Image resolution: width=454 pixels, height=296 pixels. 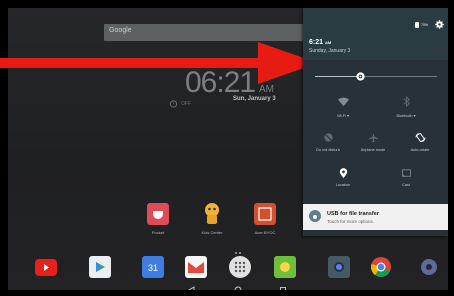 What do you see at coordinates (373, 137) in the screenshot?
I see `airplane-mode-icon` at bounding box center [373, 137].